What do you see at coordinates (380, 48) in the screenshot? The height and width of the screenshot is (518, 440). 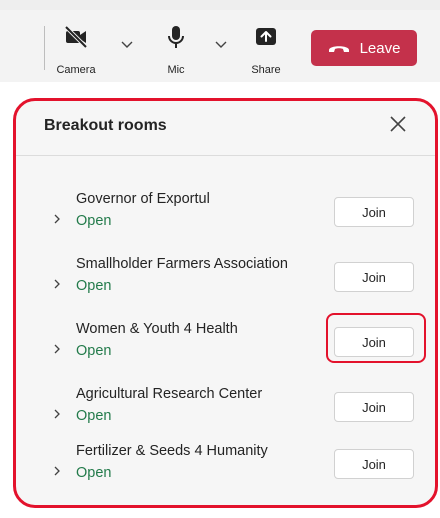 I see `leave-label: Leave` at bounding box center [380, 48].